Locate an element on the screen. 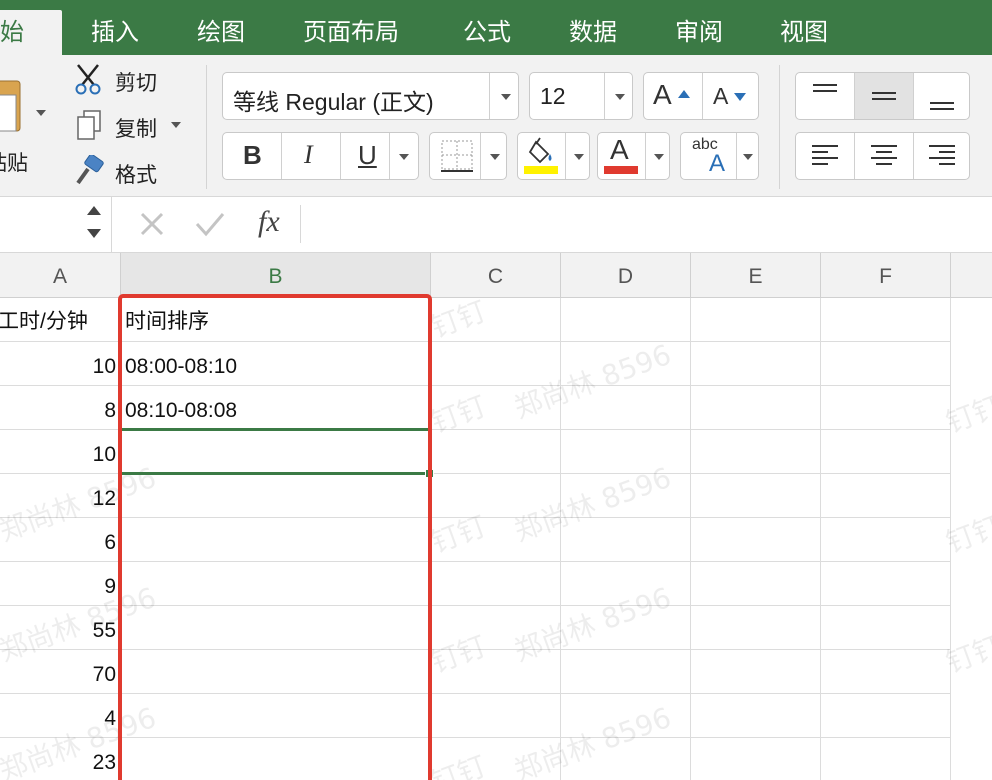 This screenshot has height=780, width=992. font-name-dropdown-icon is located at coordinates (506, 97).